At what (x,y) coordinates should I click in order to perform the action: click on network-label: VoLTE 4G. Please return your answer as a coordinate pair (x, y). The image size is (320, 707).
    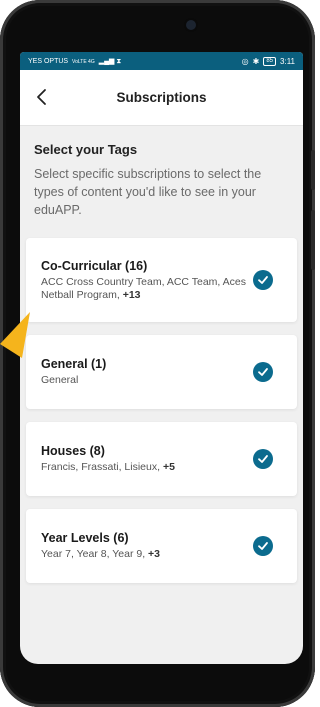
    Looking at the image, I should click on (83, 61).